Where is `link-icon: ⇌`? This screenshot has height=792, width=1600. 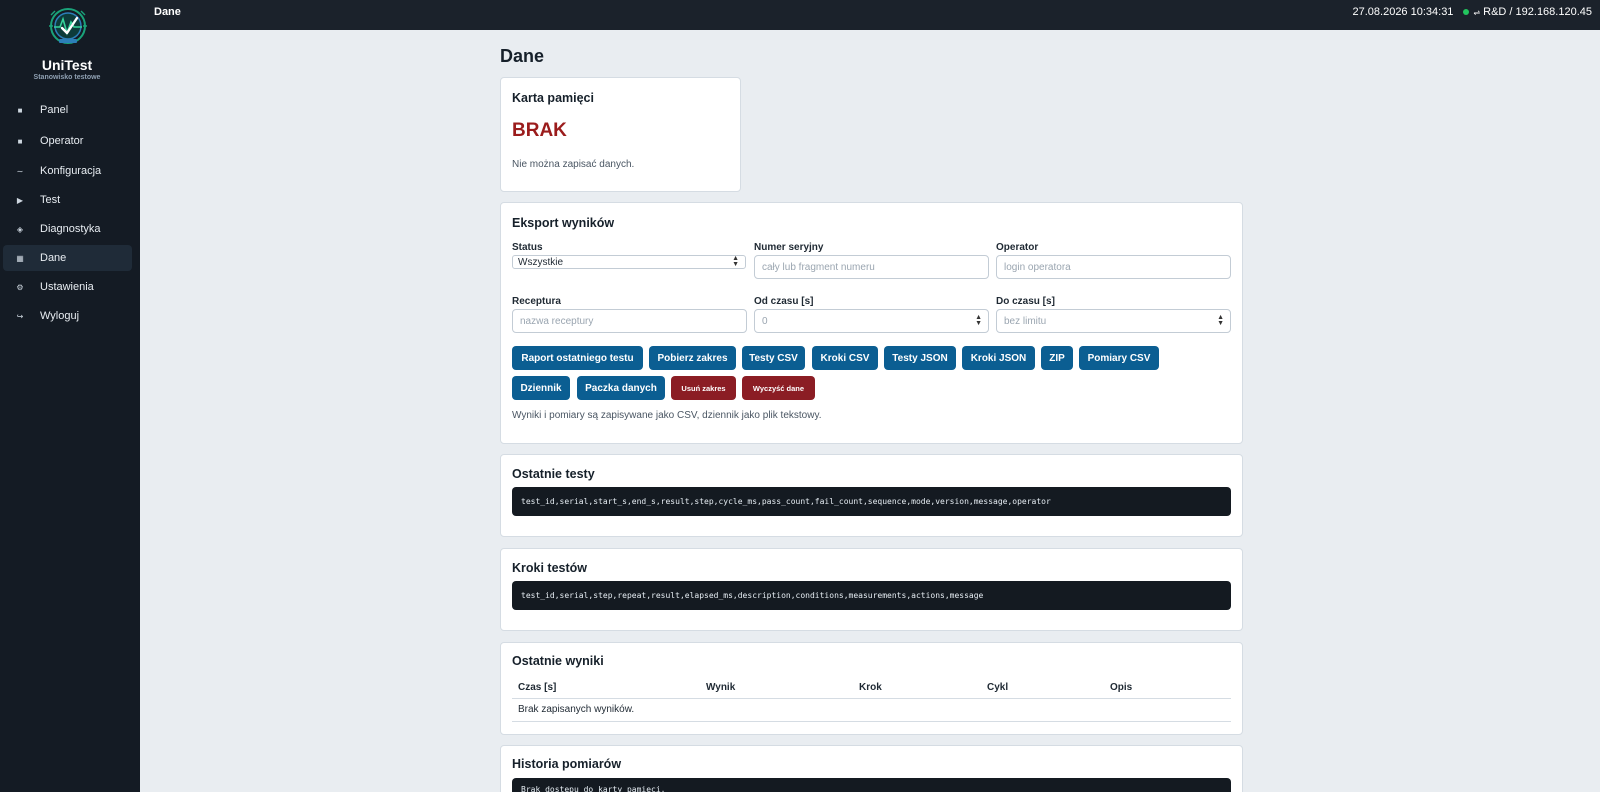 link-icon: ⇌ is located at coordinates (1477, 12).